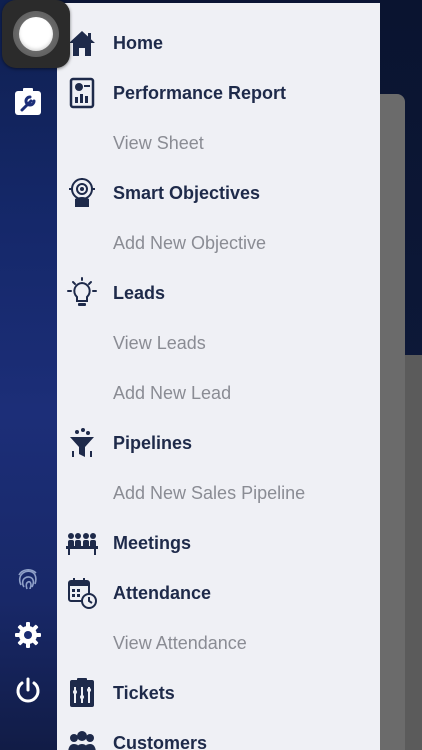  I want to click on fingerprint-icon, so click(28, 579).